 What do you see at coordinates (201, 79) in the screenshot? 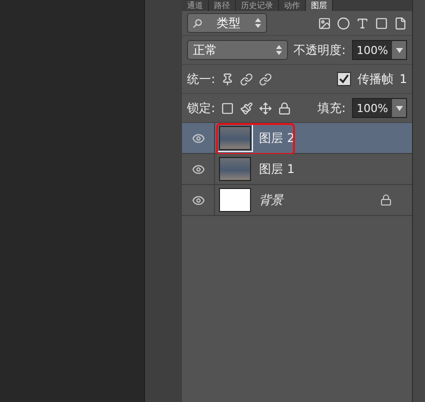
I see `unify-label: 统一:` at bounding box center [201, 79].